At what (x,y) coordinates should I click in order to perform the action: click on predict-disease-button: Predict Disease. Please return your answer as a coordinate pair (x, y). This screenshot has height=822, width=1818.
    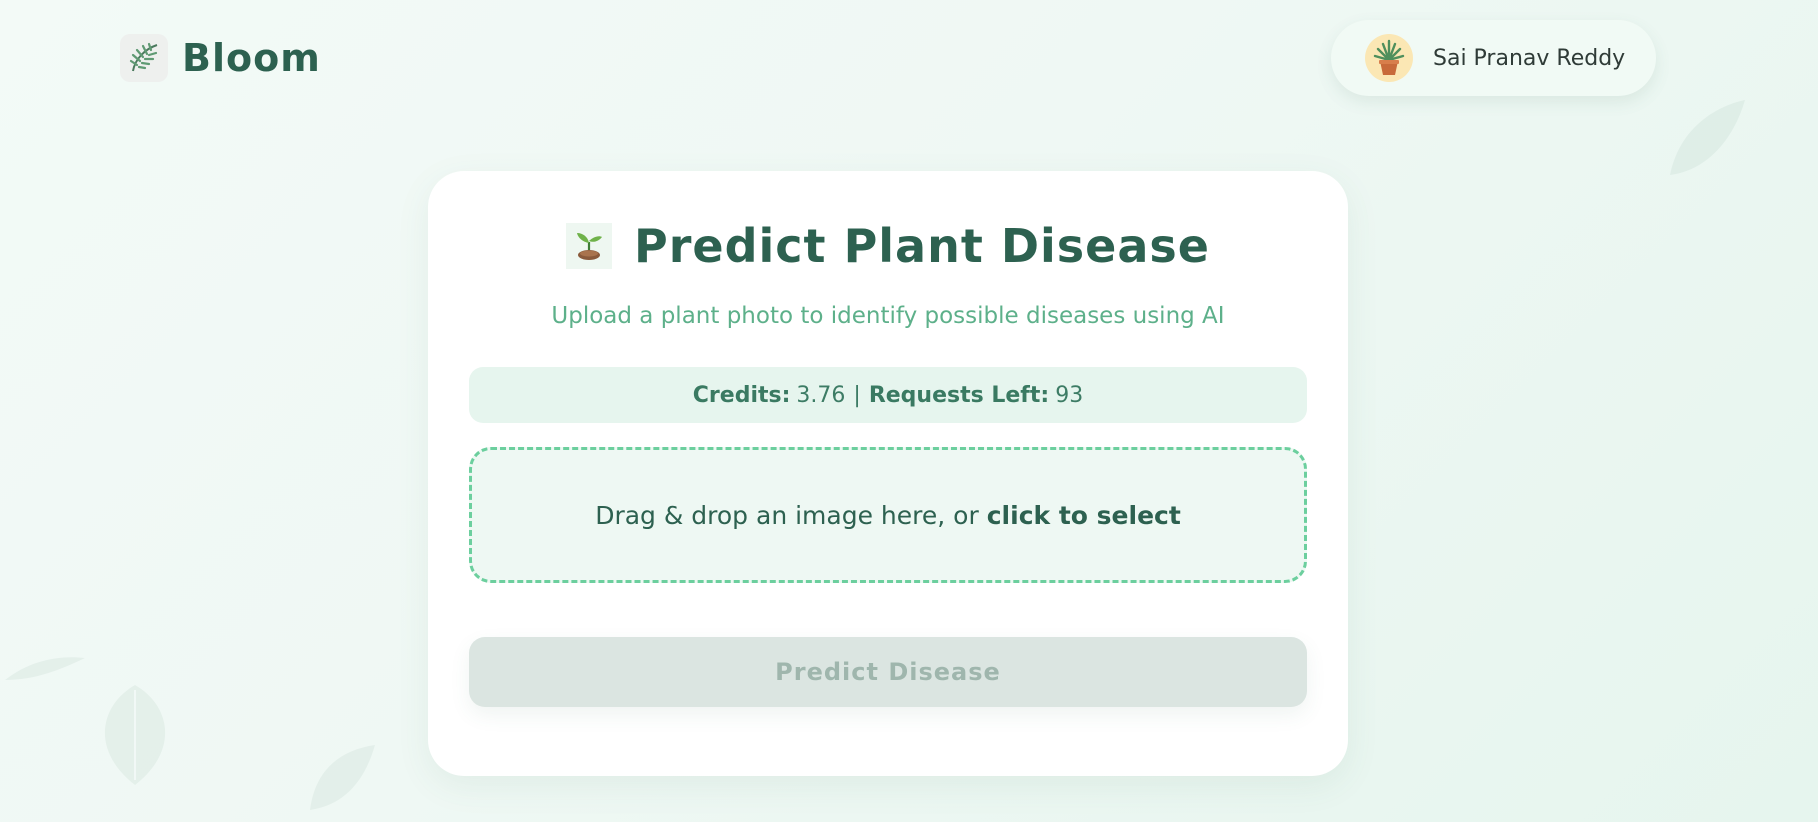
    Looking at the image, I should click on (888, 672).